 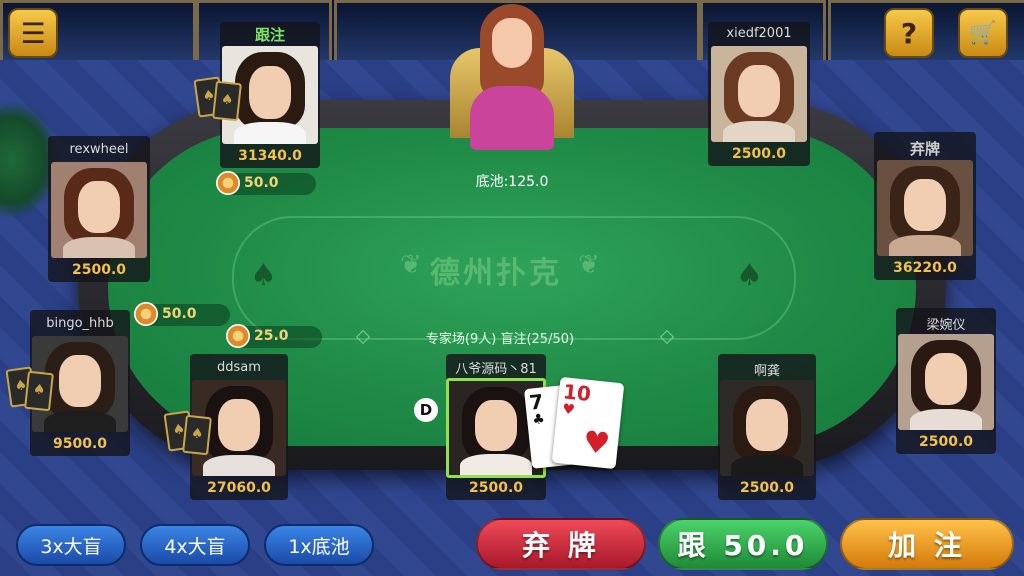 I want to click on menu-button: ☰, so click(x=33, y=33).